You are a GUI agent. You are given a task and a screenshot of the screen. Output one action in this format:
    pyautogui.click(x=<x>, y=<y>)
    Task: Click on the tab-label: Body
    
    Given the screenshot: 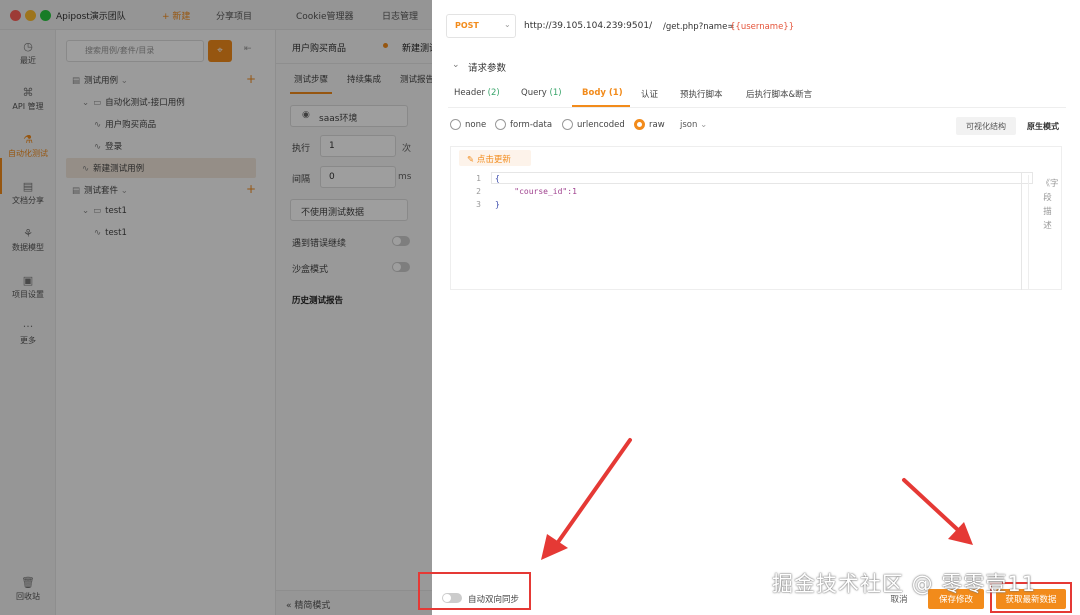 What is the action you would take?
    pyautogui.click(x=594, y=93)
    